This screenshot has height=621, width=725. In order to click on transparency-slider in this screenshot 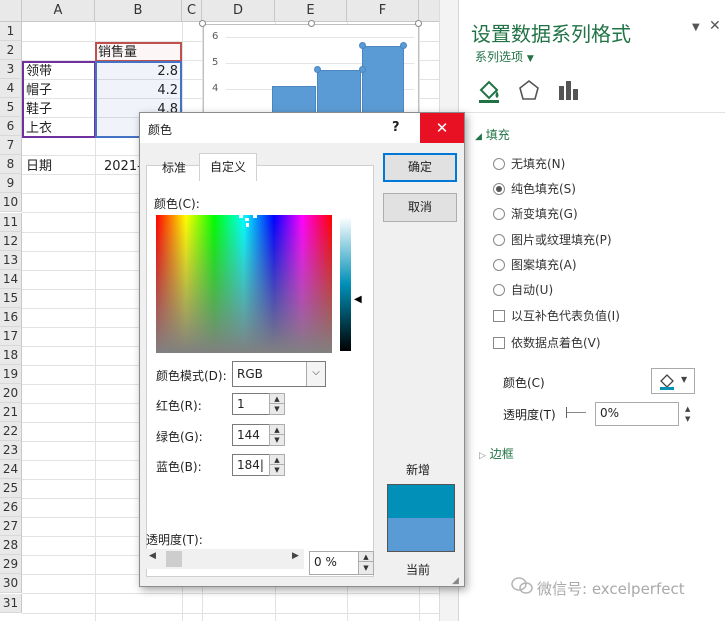, I will do `click(576, 412)`.